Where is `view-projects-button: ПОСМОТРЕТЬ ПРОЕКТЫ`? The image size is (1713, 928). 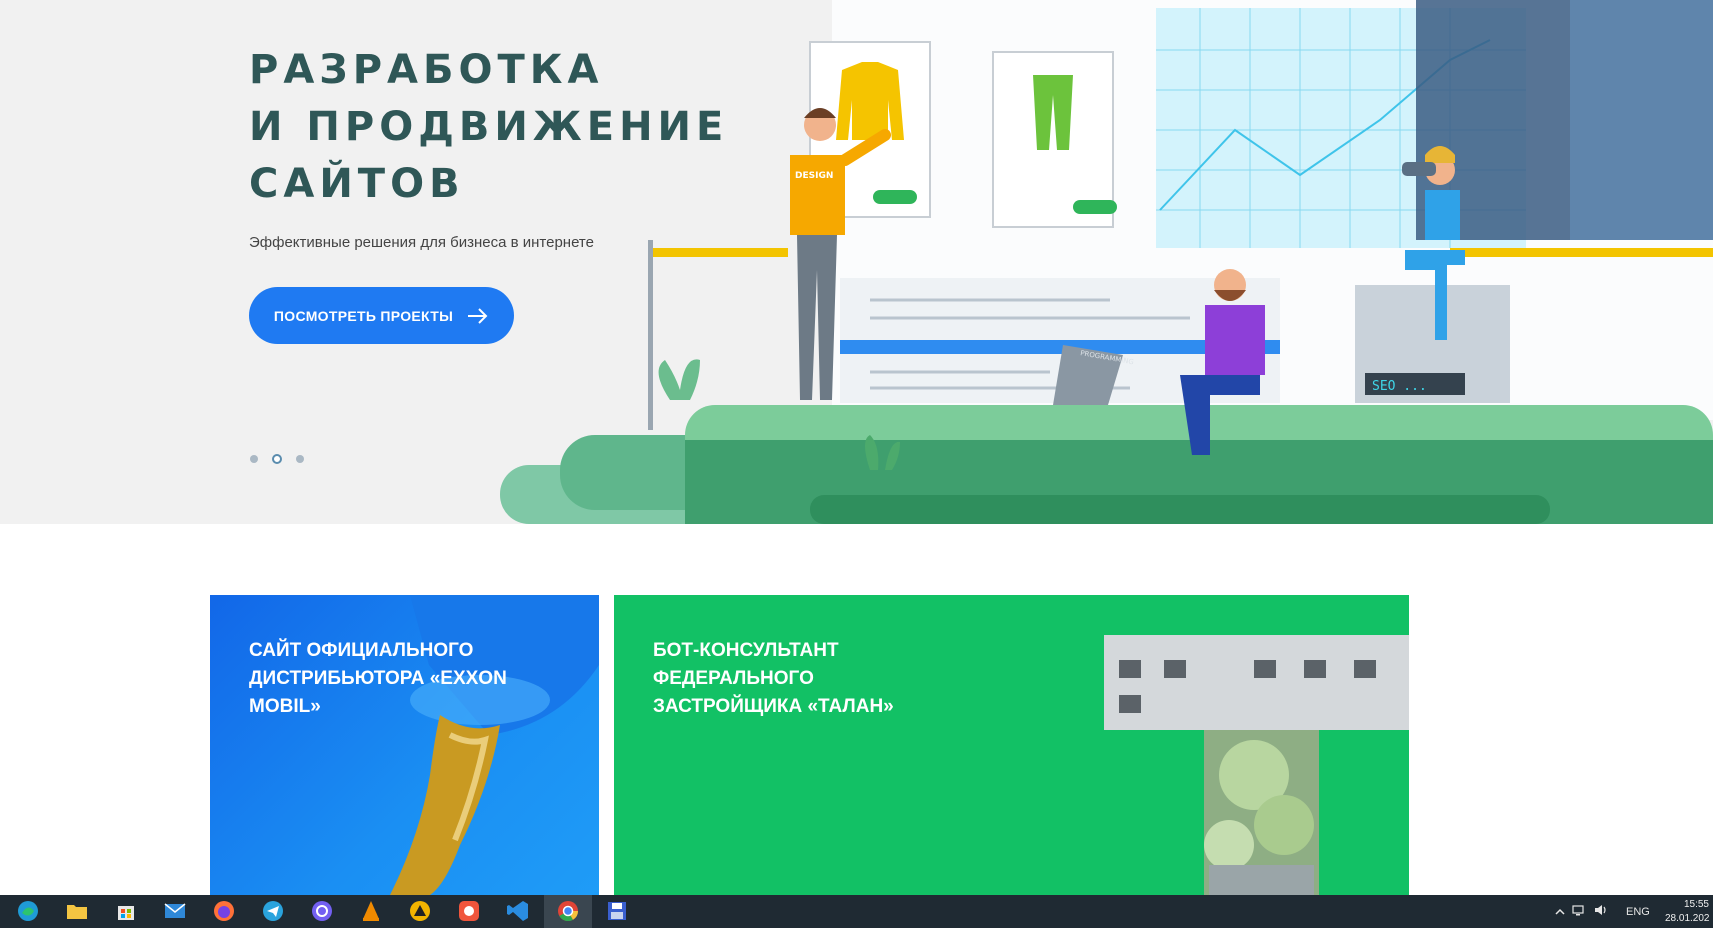
view-projects-button: ПОСМОТРЕТЬ ПРОЕКТЫ is located at coordinates (381, 315).